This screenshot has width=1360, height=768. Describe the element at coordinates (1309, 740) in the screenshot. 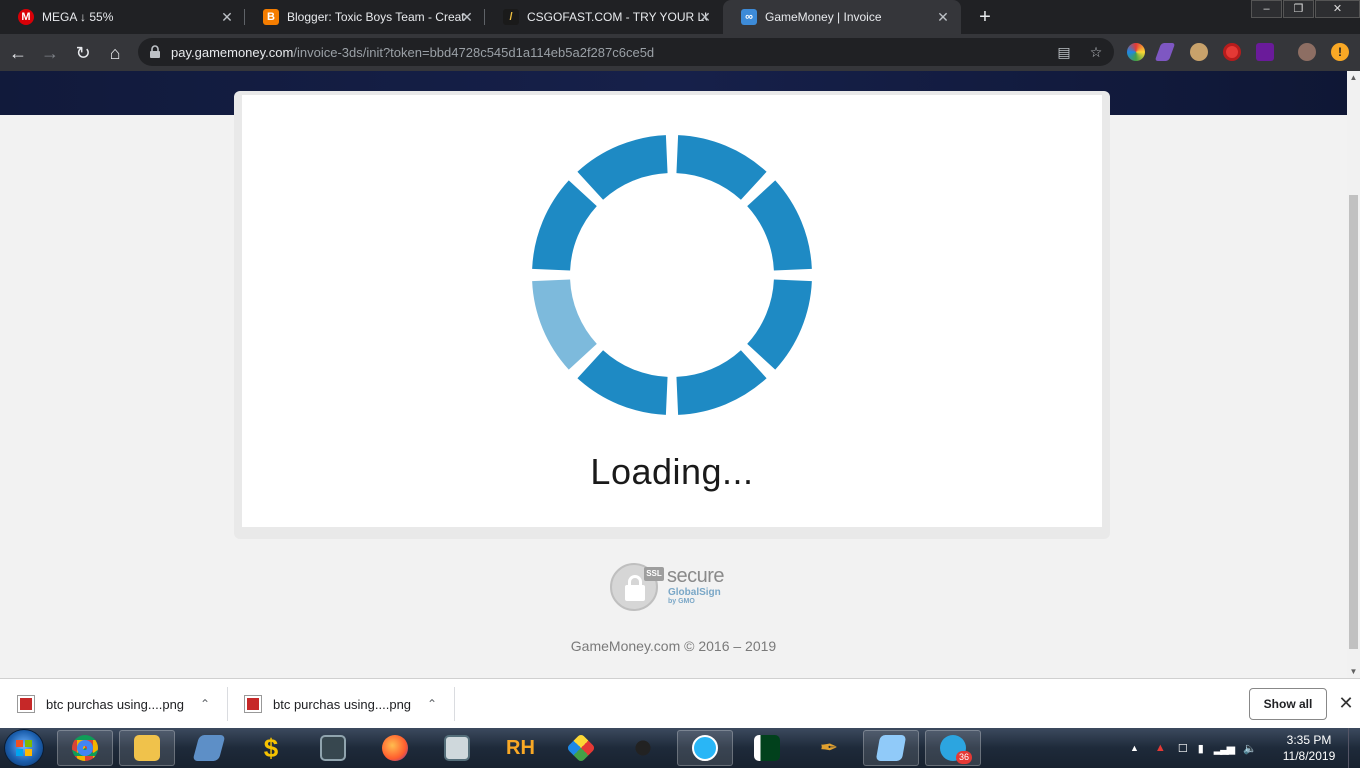

I see `clock-time: 3:35 PM` at that location.